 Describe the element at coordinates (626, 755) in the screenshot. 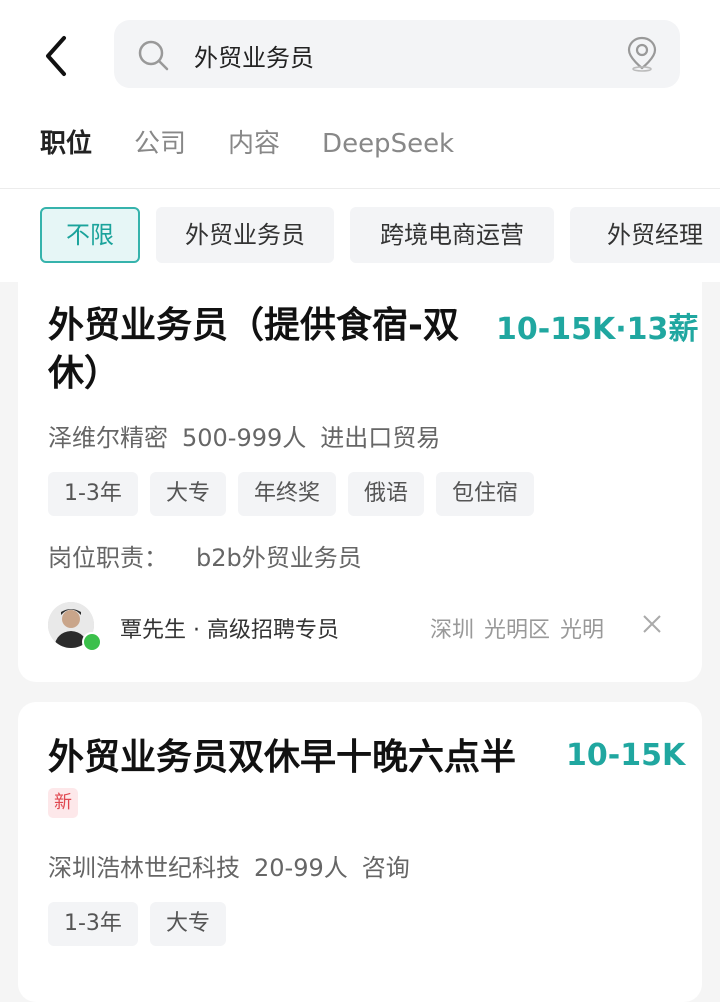

I see `salary: 10-15K` at that location.